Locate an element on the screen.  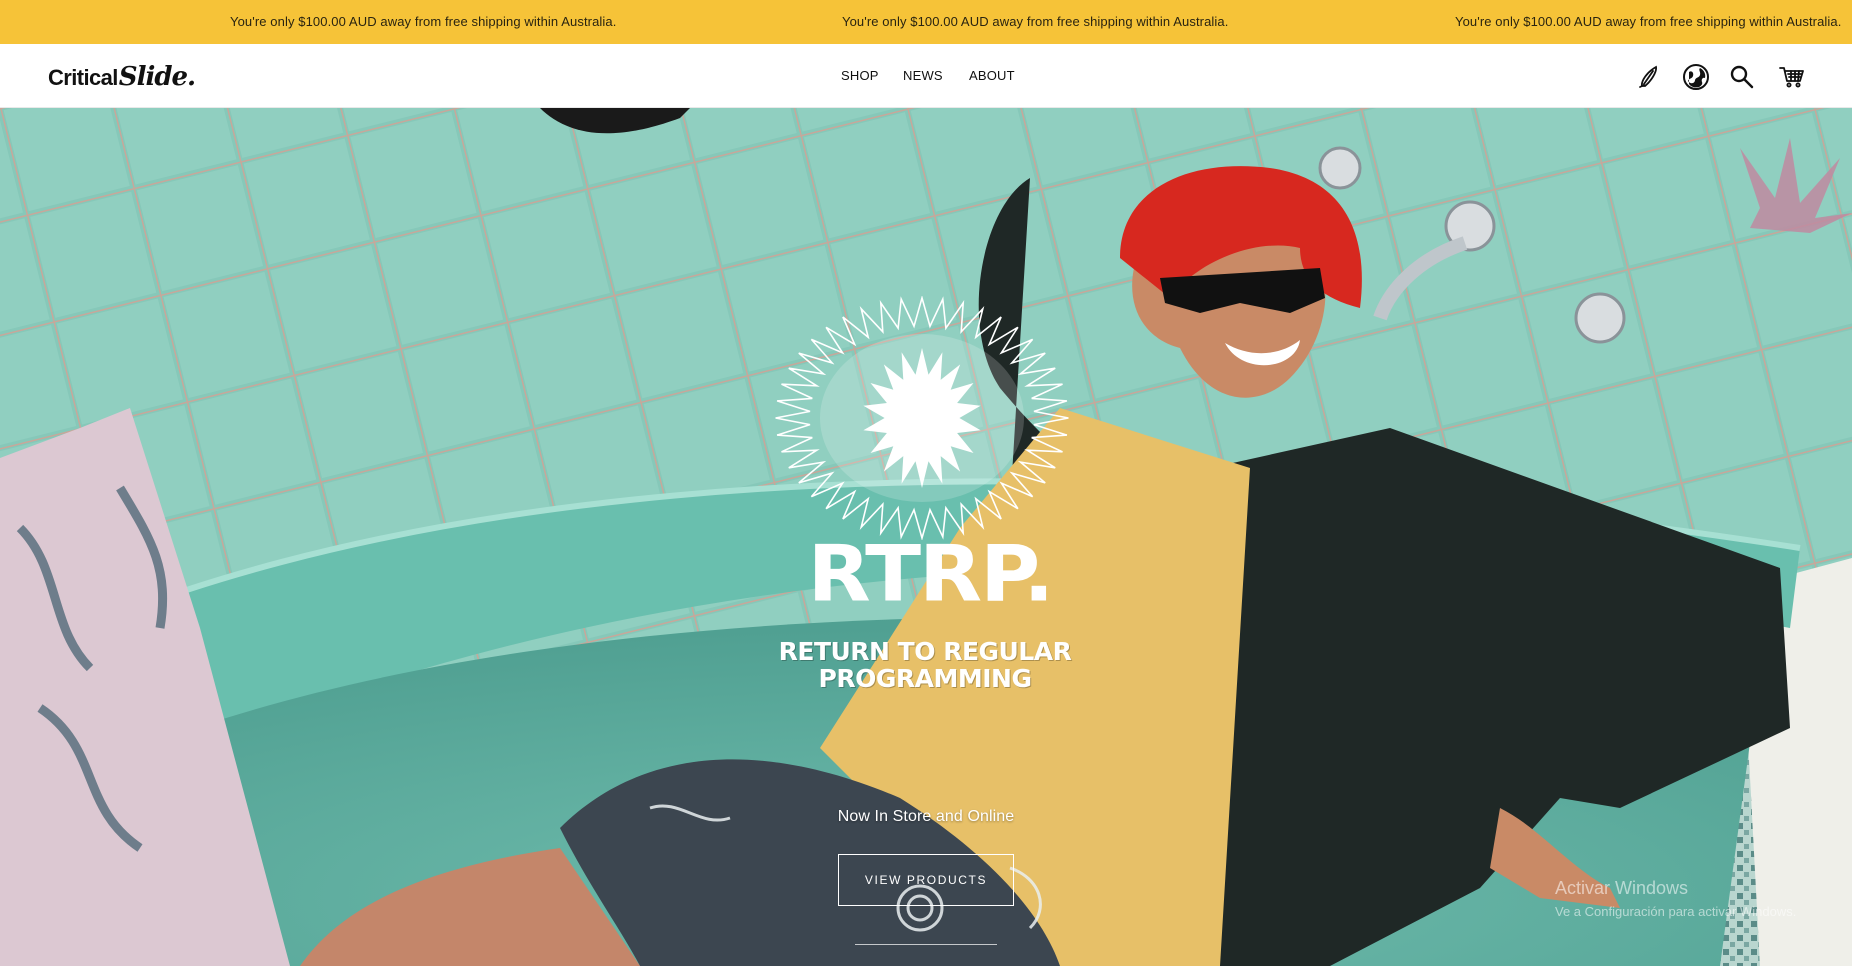
view-products-button: VIEW PRODUCTS is located at coordinates (926, 880).